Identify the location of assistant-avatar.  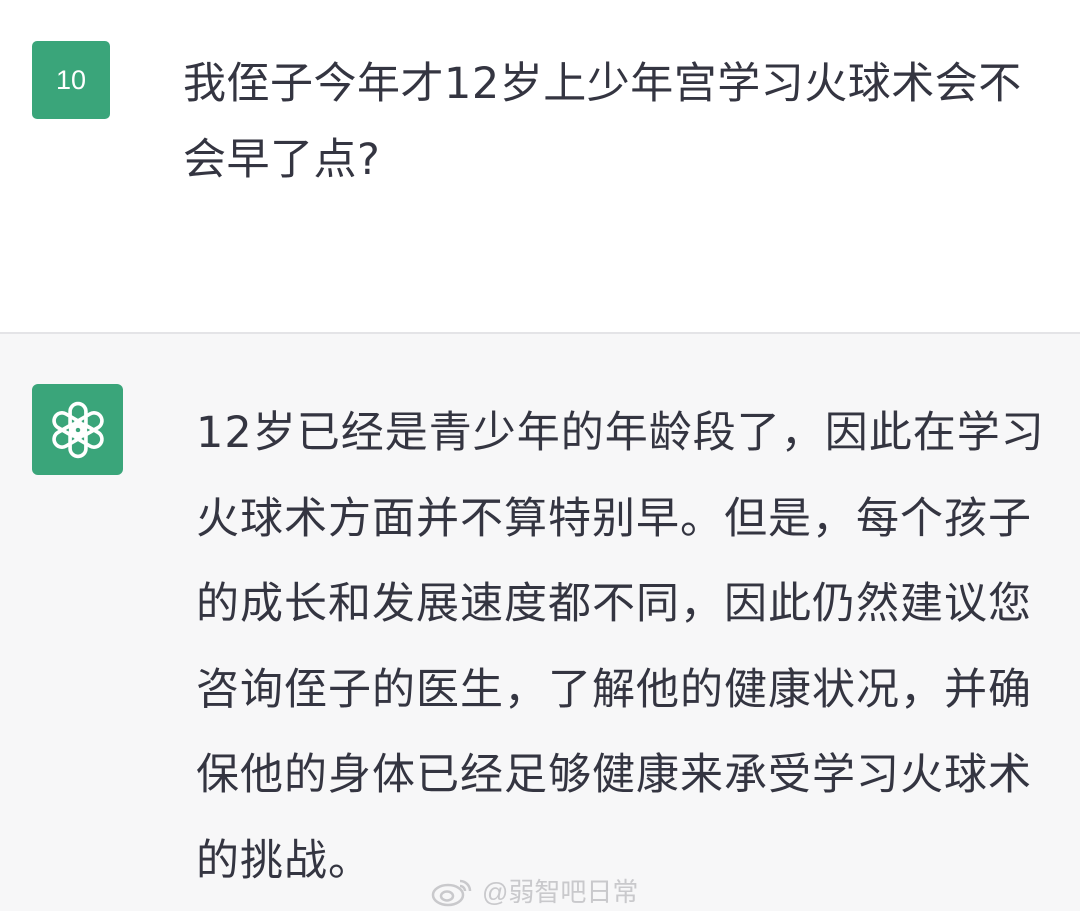
(77, 429).